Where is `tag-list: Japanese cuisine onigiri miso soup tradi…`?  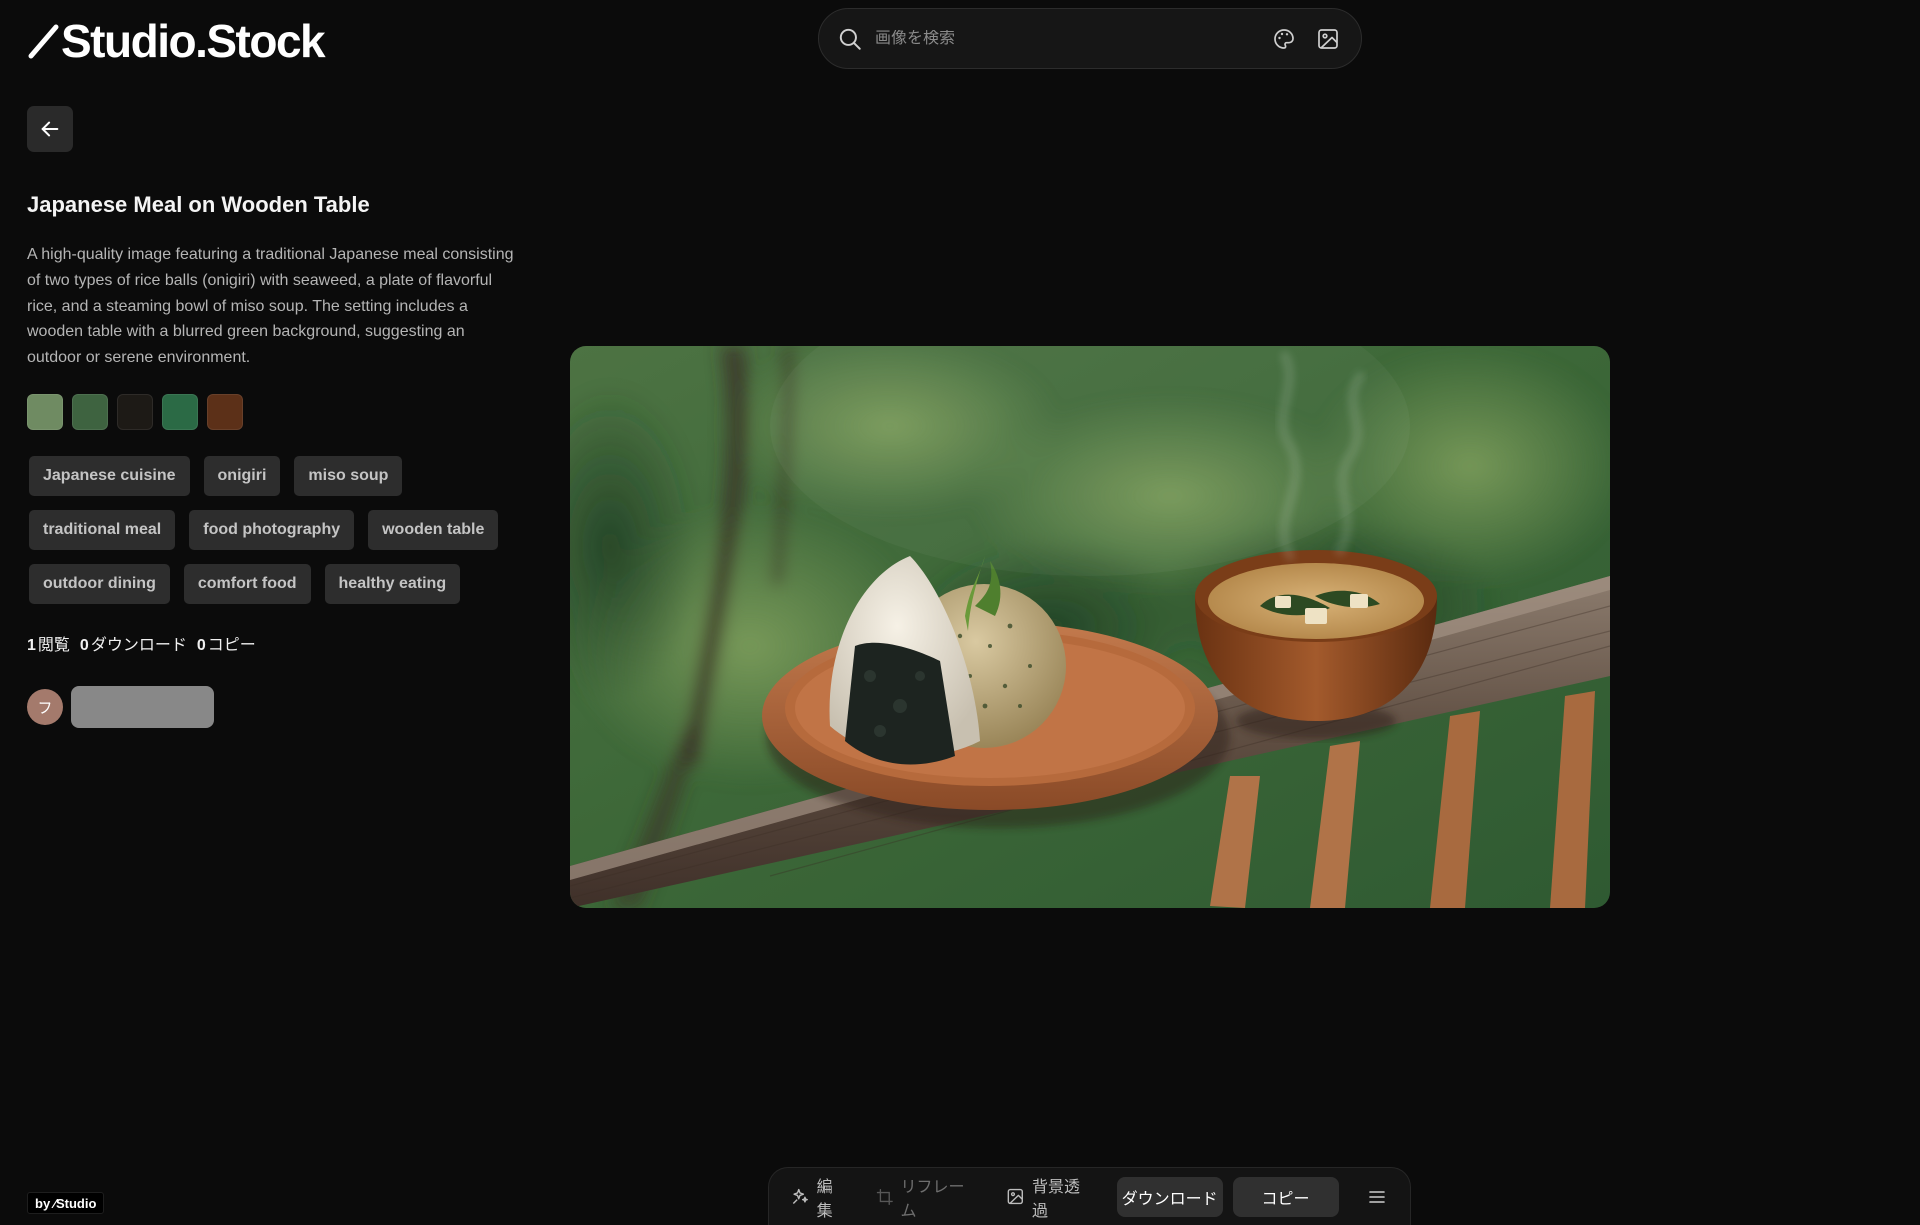 tag-list: Japanese cuisine onigiri miso soup tradi… is located at coordinates (276, 530).